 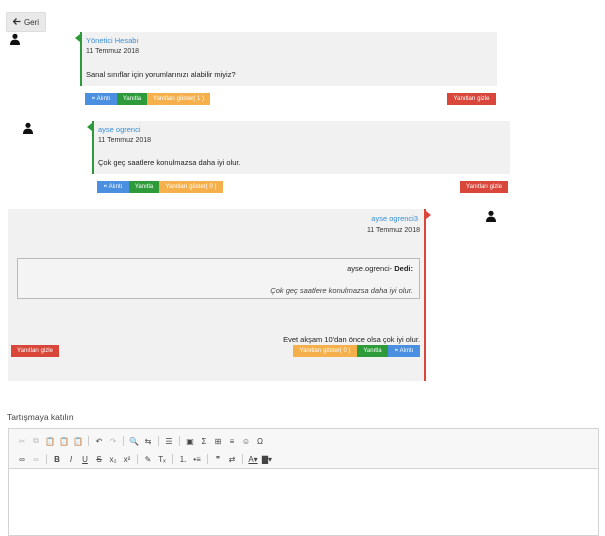 What do you see at coordinates (112, 40) in the screenshot?
I see `comment-author: Yönetici Hesabı` at bounding box center [112, 40].